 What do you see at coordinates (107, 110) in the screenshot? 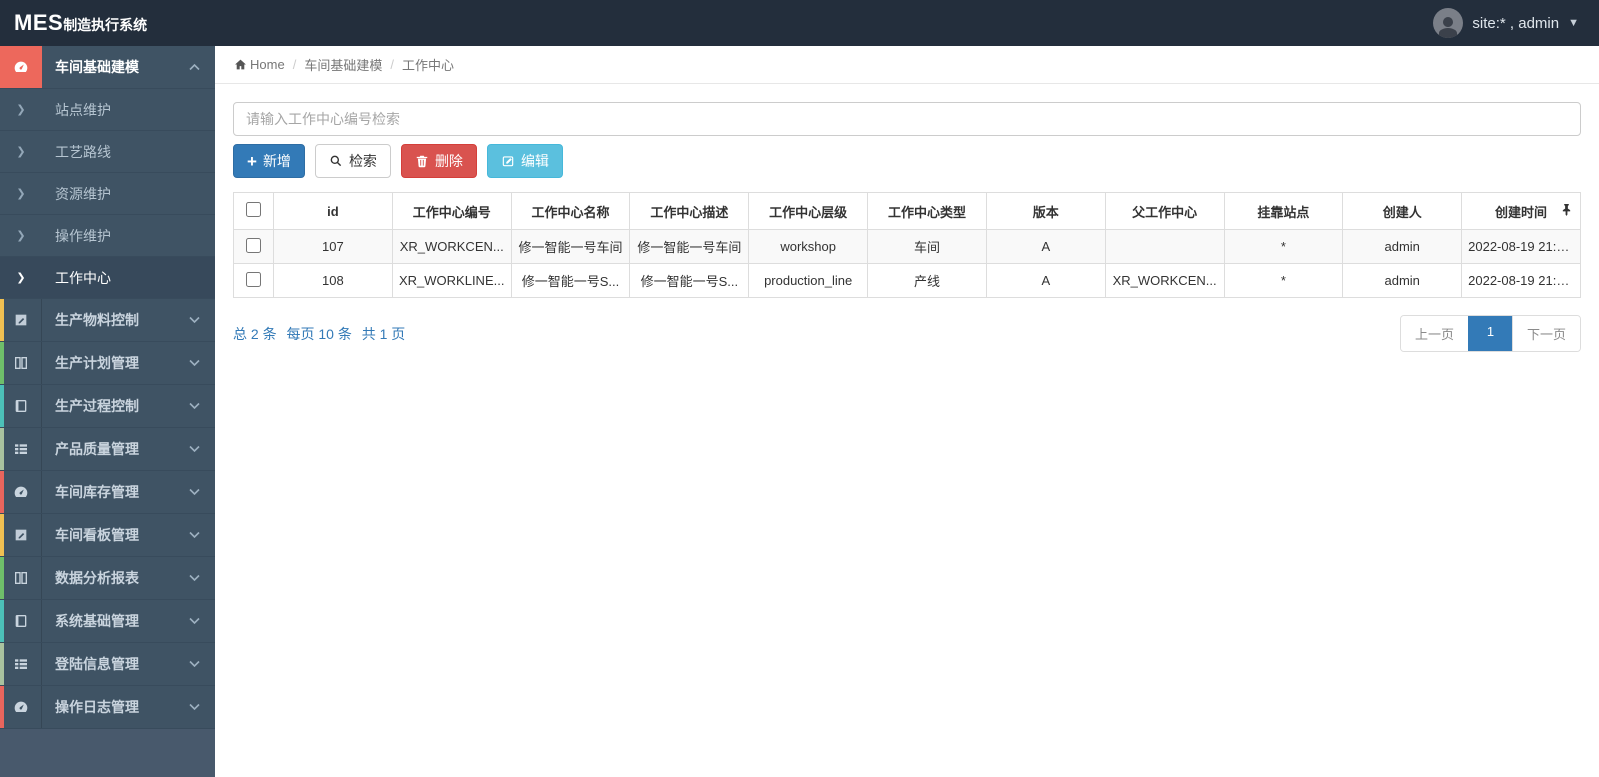
I see `sidebar-subitem-site-maintenance: ❯ 站点维护` at bounding box center [107, 110].